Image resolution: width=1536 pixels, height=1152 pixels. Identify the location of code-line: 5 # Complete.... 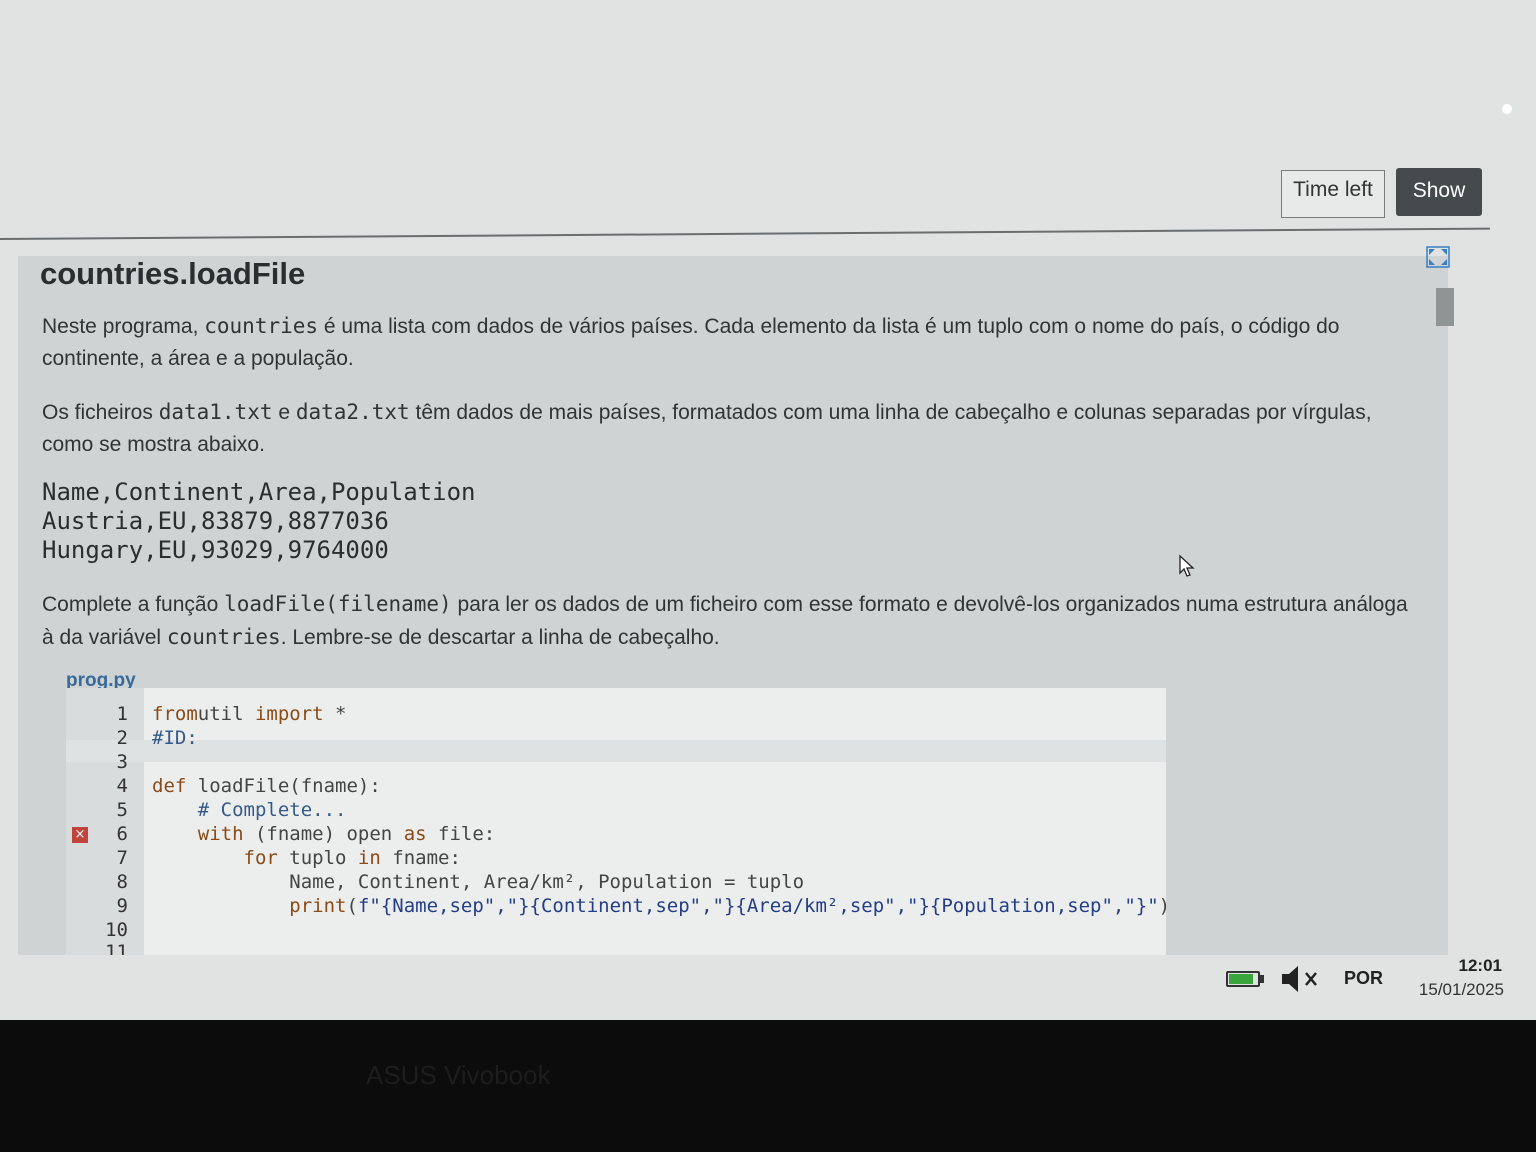
(616, 810).